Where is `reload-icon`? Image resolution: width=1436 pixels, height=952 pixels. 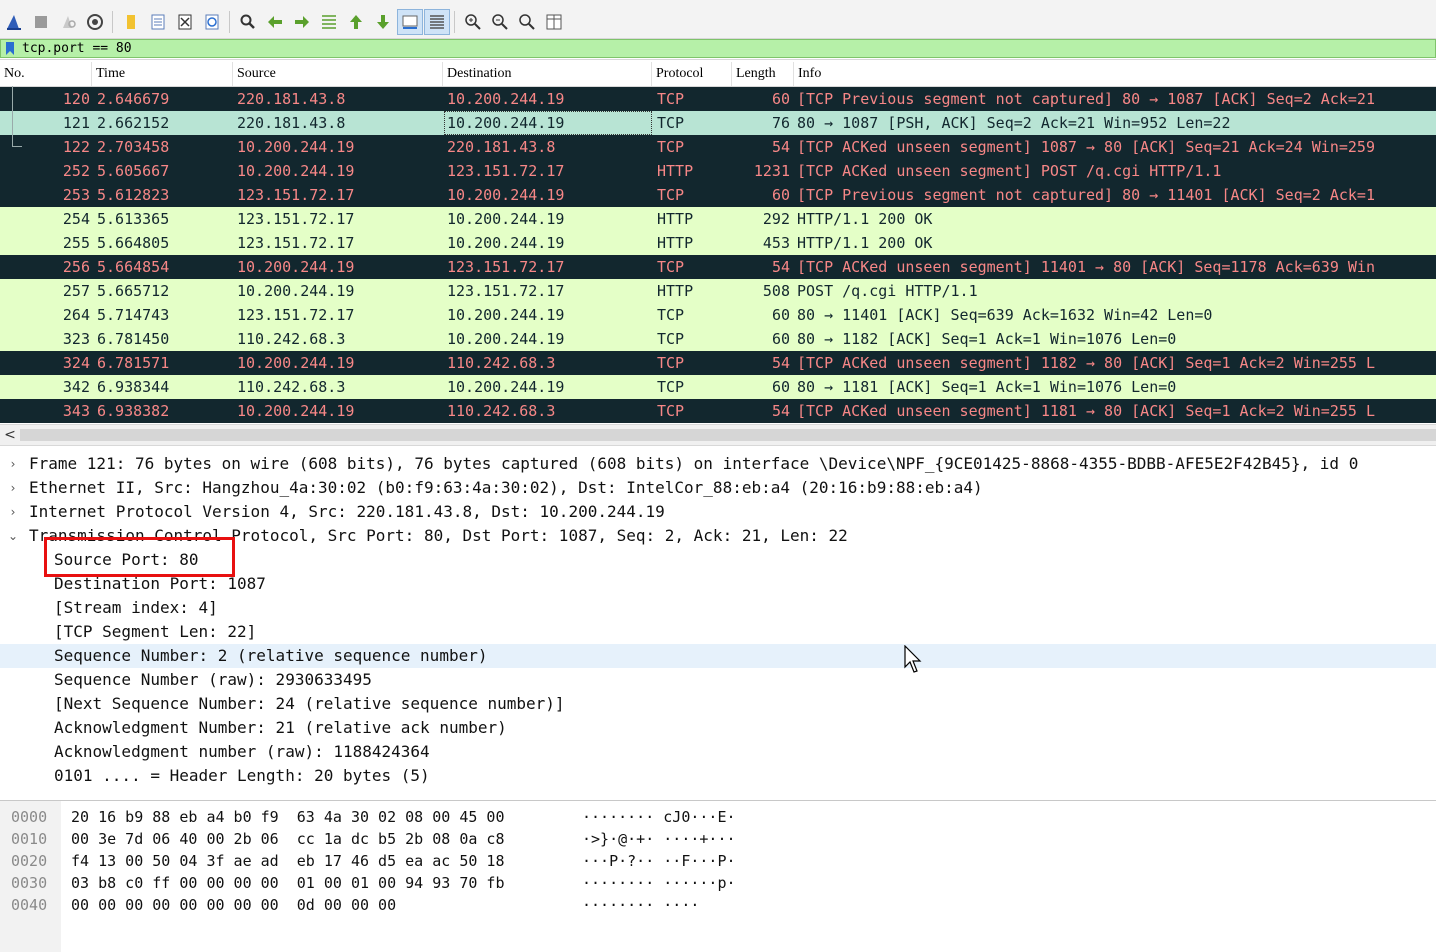 reload-icon is located at coordinates (212, 22).